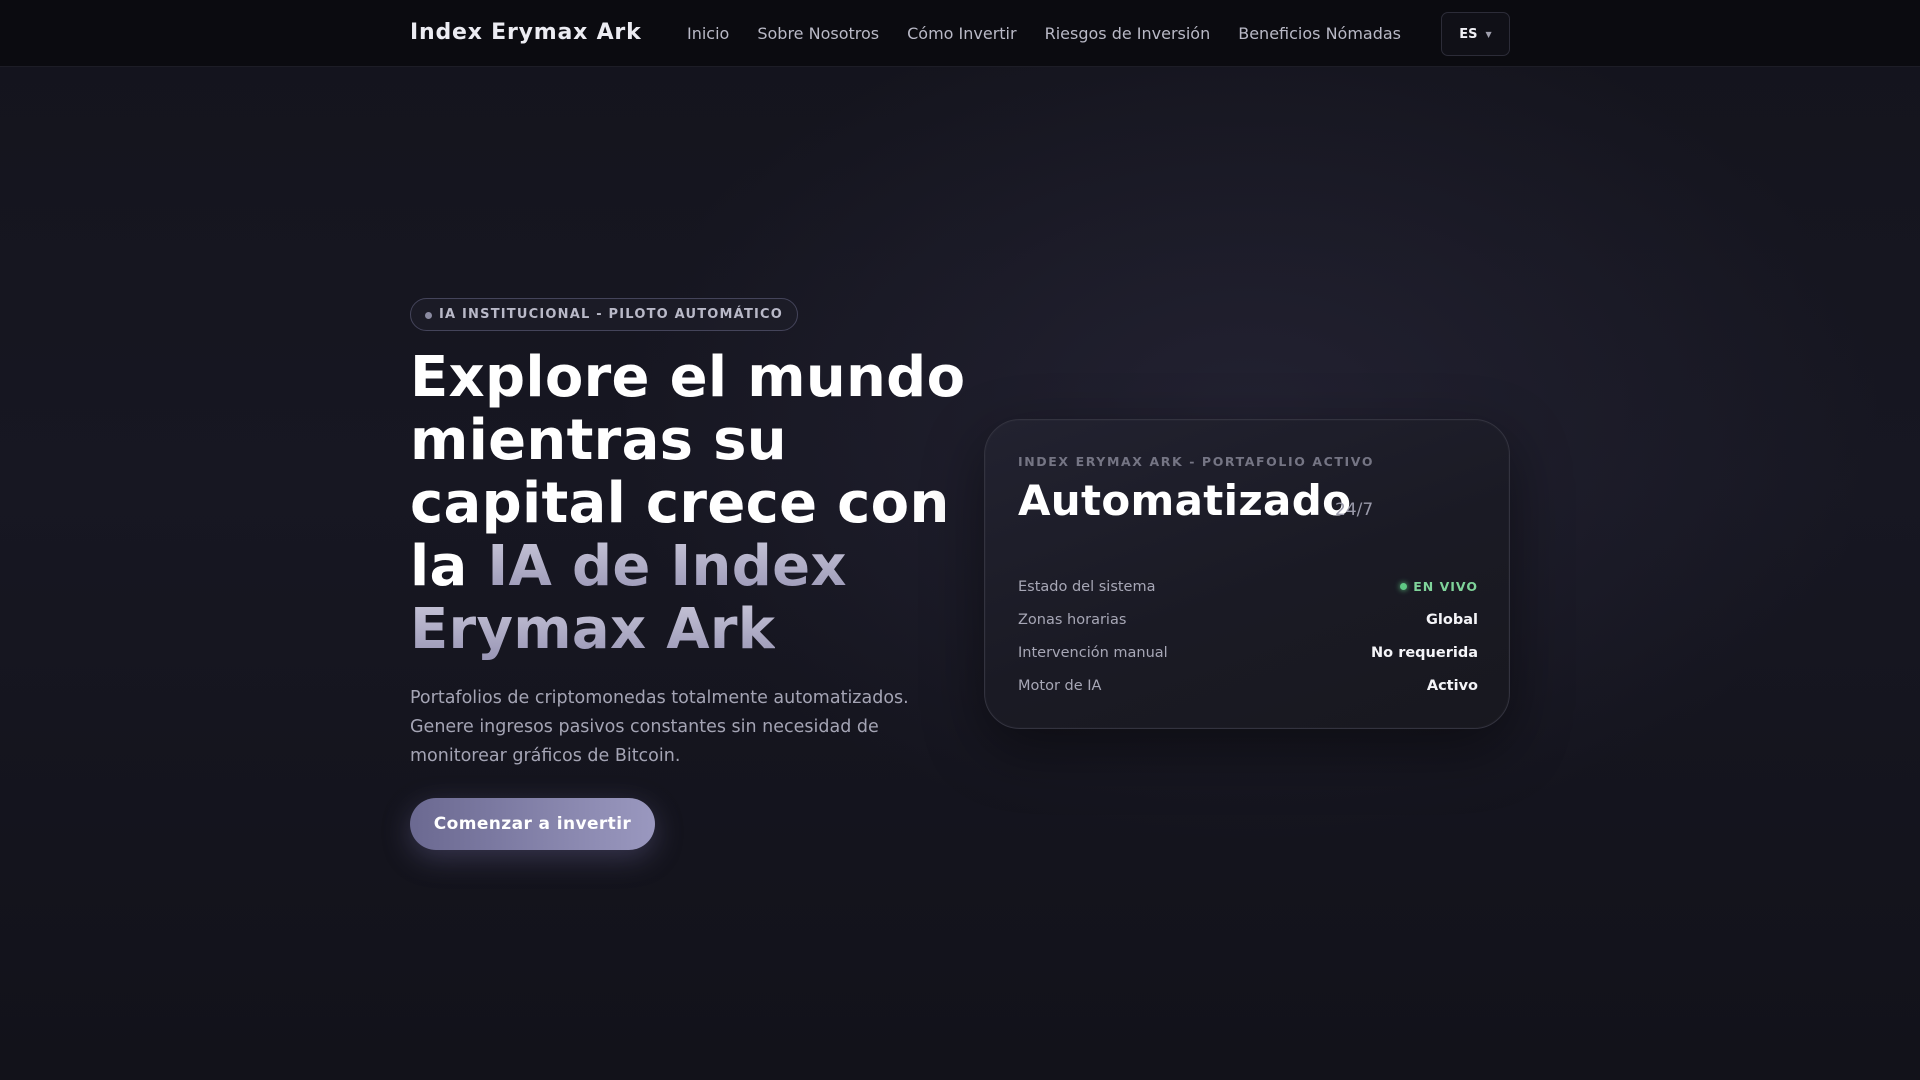 The width and height of the screenshot is (1920, 1080). I want to click on live-status-badge: EN VIVO, so click(1439, 586).